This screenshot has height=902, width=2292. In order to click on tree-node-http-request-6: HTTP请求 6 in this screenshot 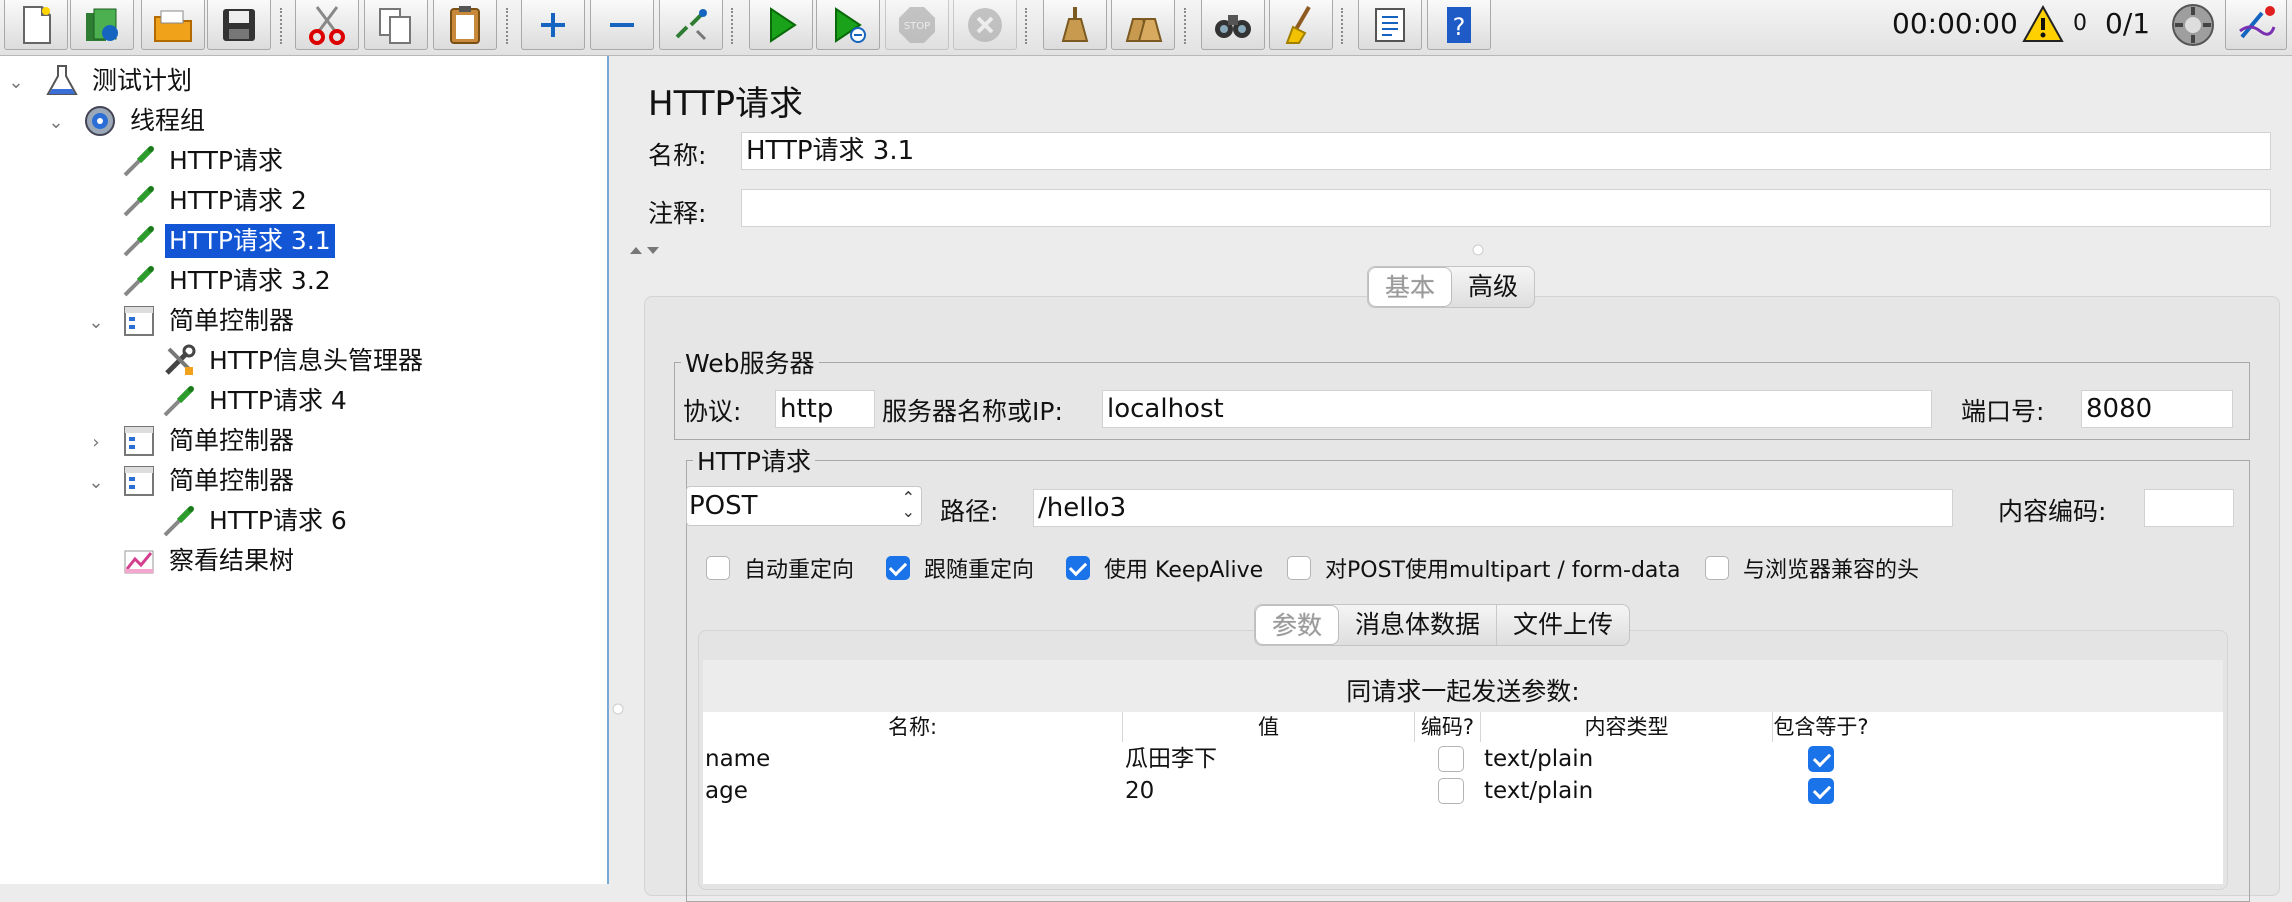, I will do `click(256, 521)`.